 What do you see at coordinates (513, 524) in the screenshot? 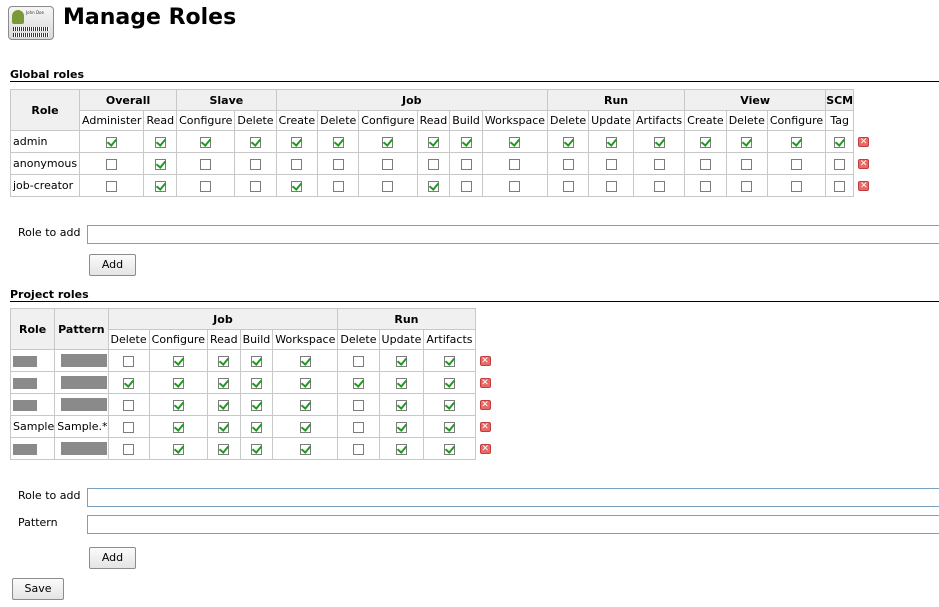
I see `pattern-input` at bounding box center [513, 524].